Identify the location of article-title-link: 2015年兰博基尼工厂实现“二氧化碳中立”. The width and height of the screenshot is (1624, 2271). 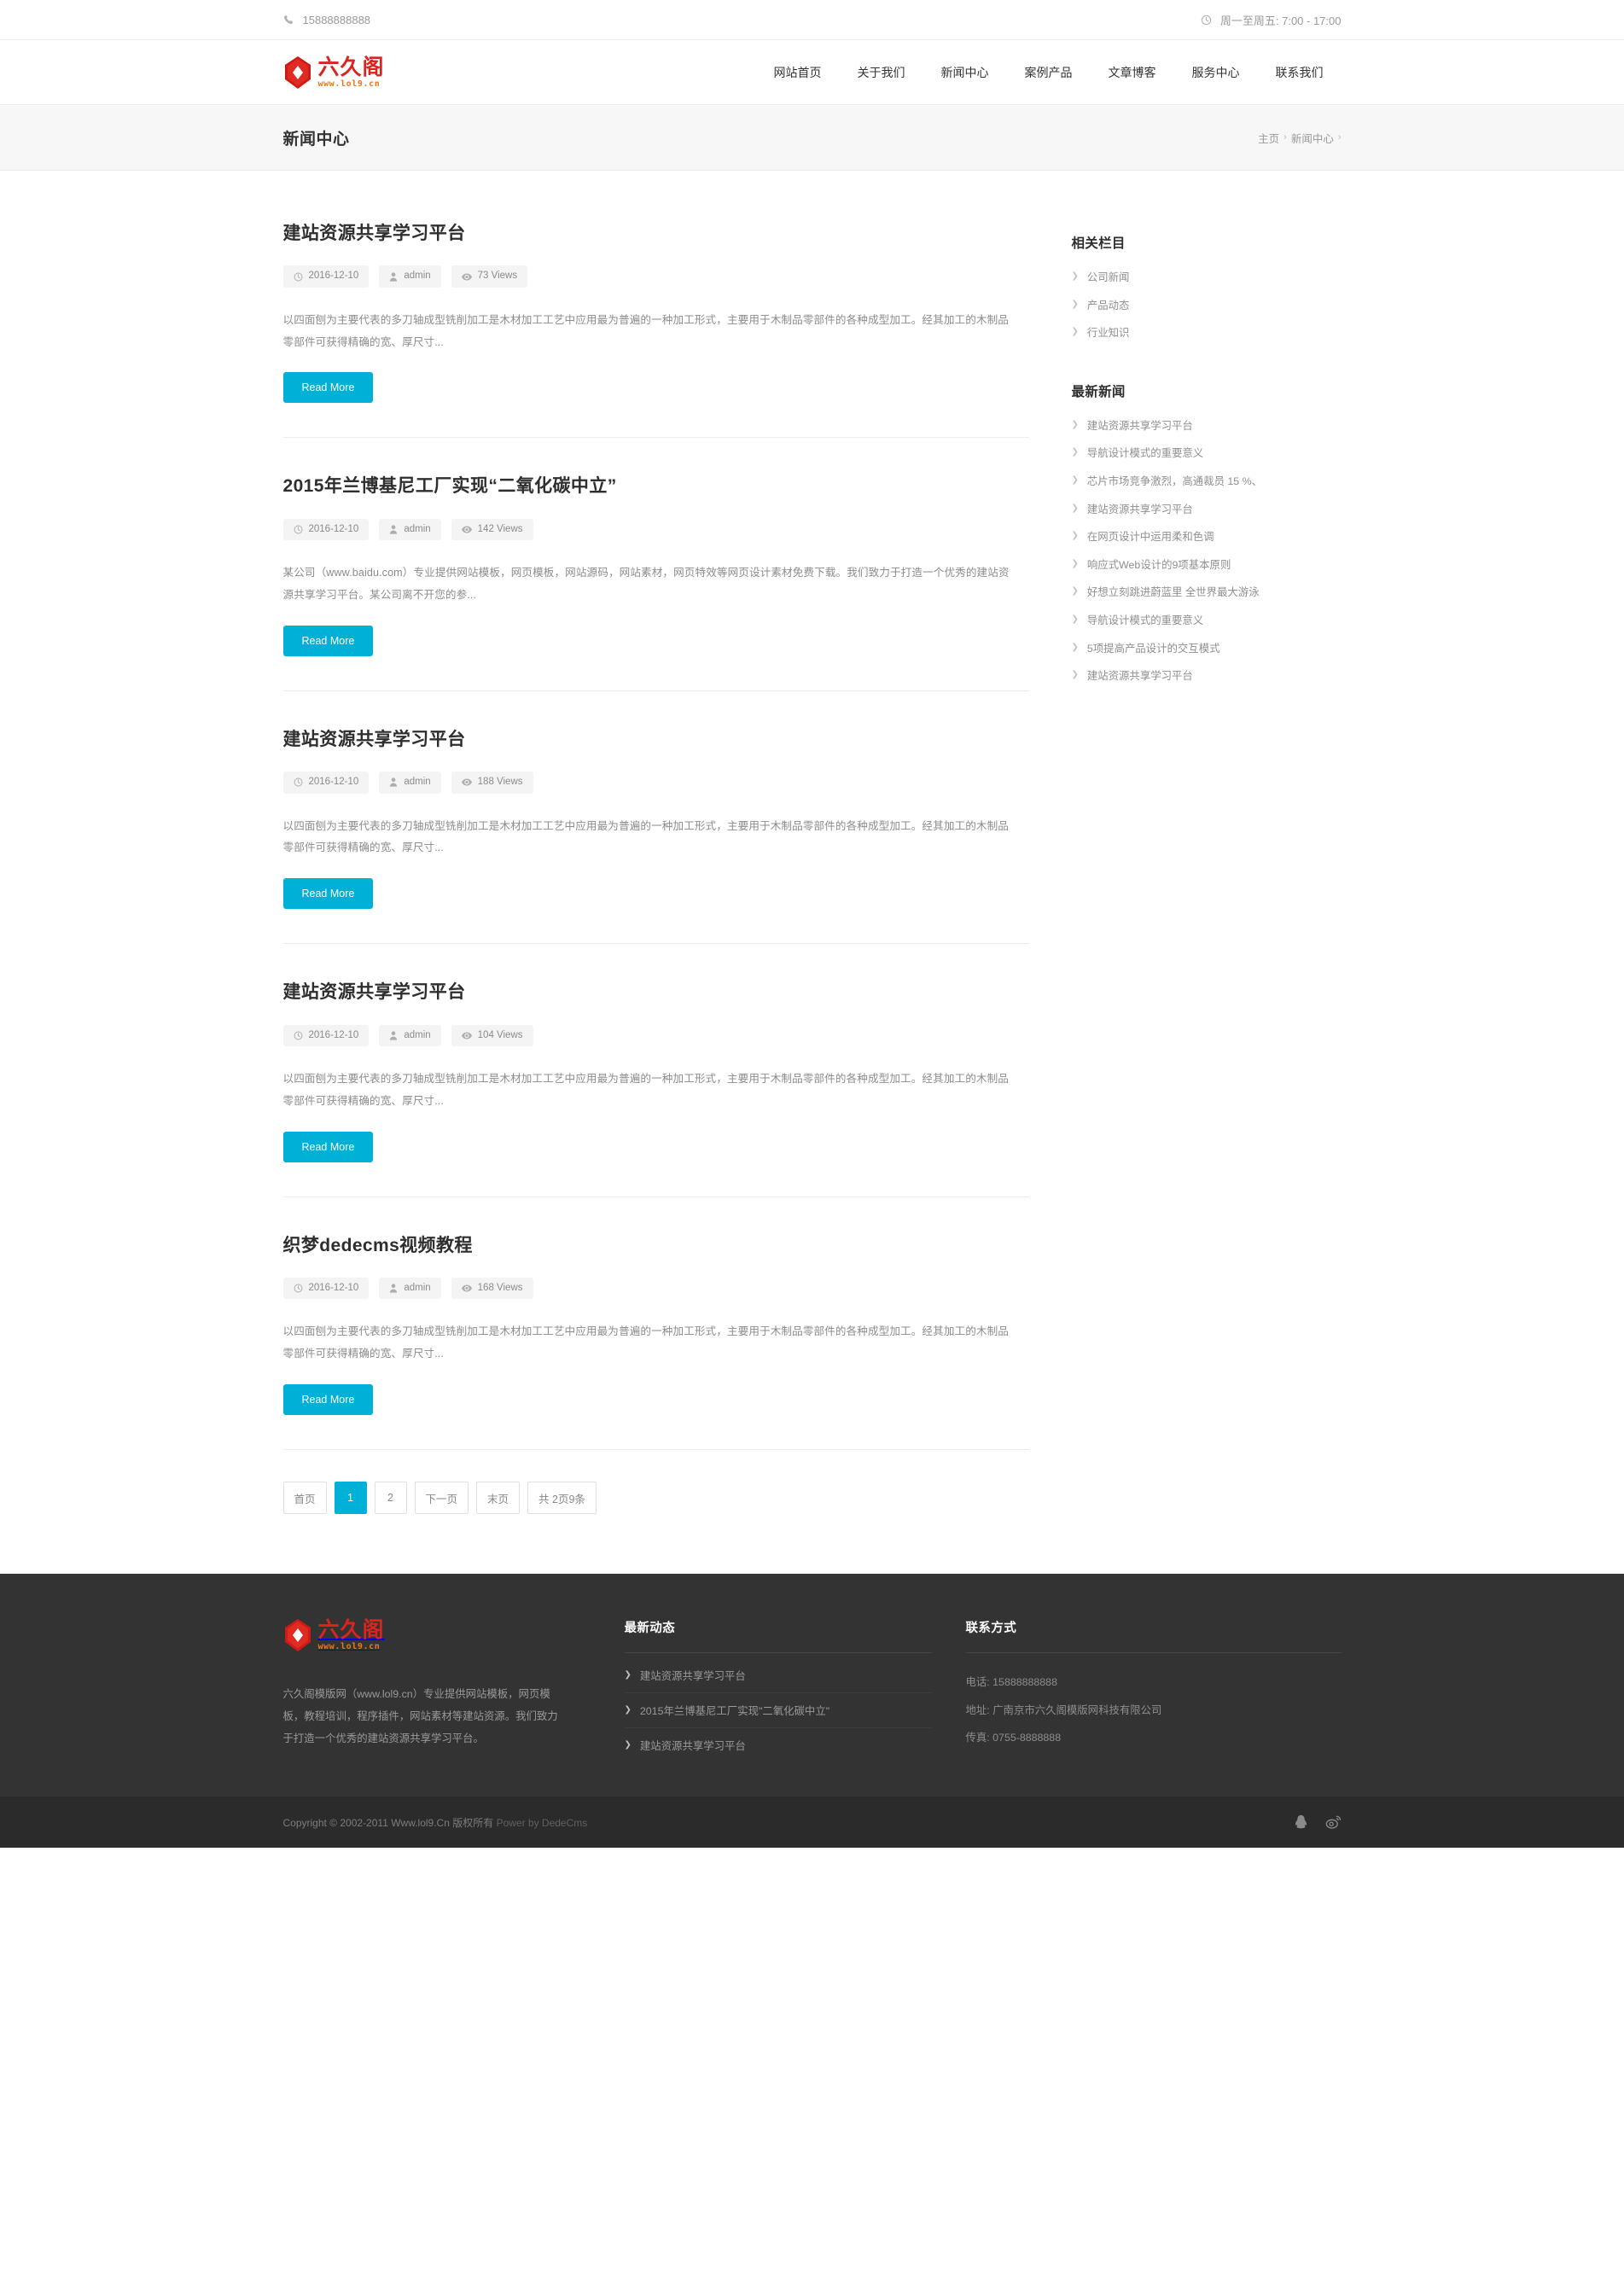
(450, 486).